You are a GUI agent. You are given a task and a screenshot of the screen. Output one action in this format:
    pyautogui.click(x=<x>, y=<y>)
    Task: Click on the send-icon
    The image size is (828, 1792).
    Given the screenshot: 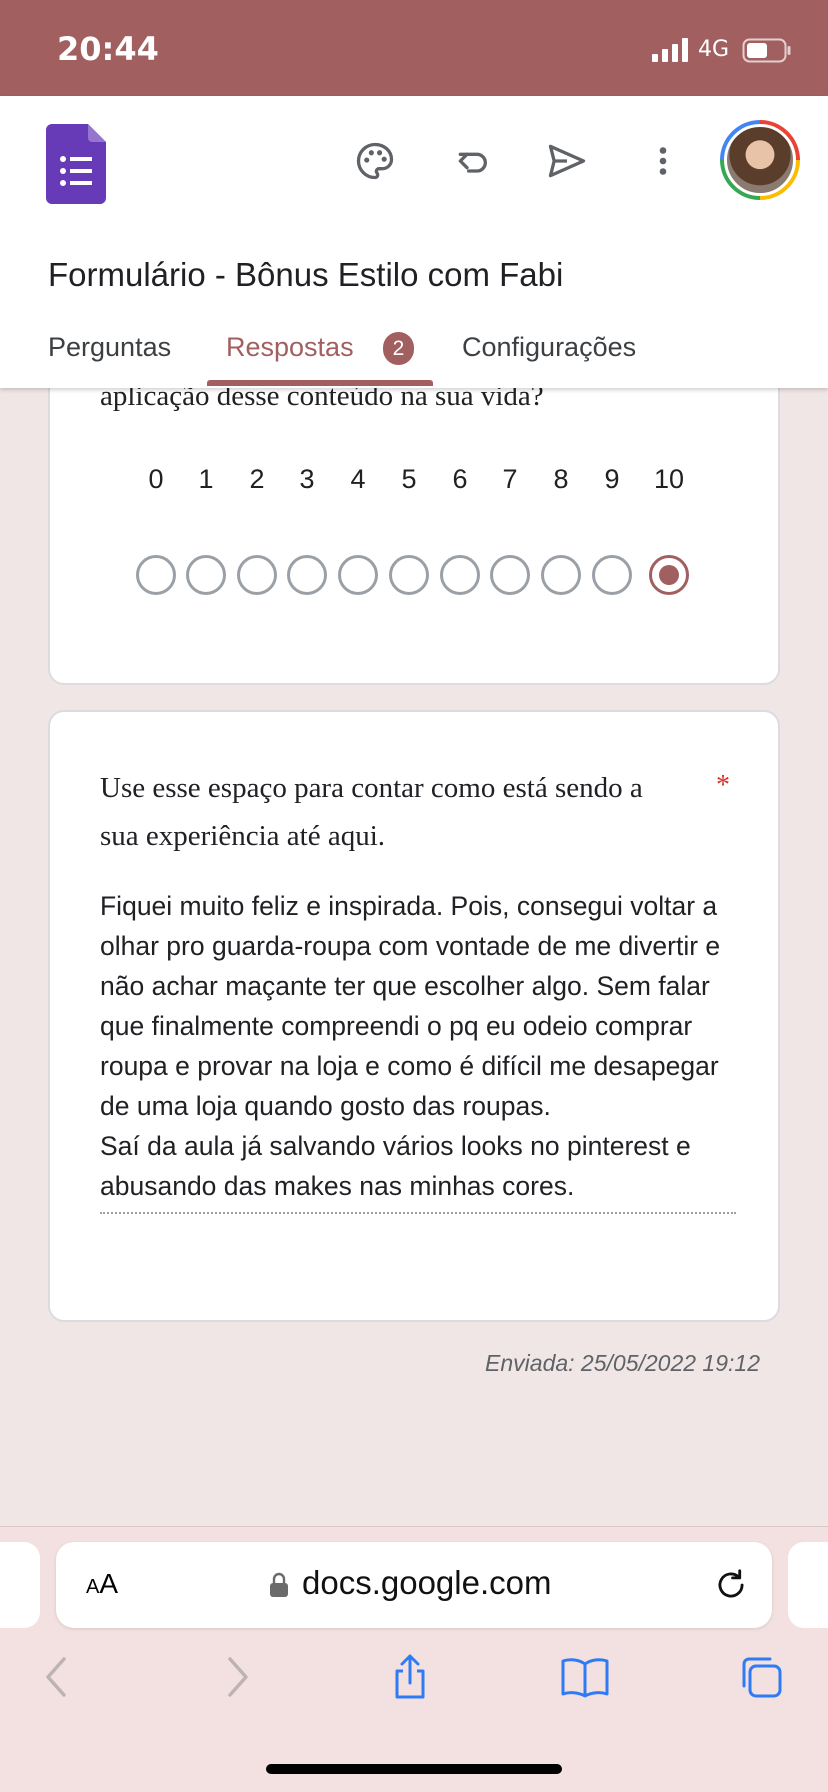 What is the action you would take?
    pyautogui.click(x=567, y=161)
    